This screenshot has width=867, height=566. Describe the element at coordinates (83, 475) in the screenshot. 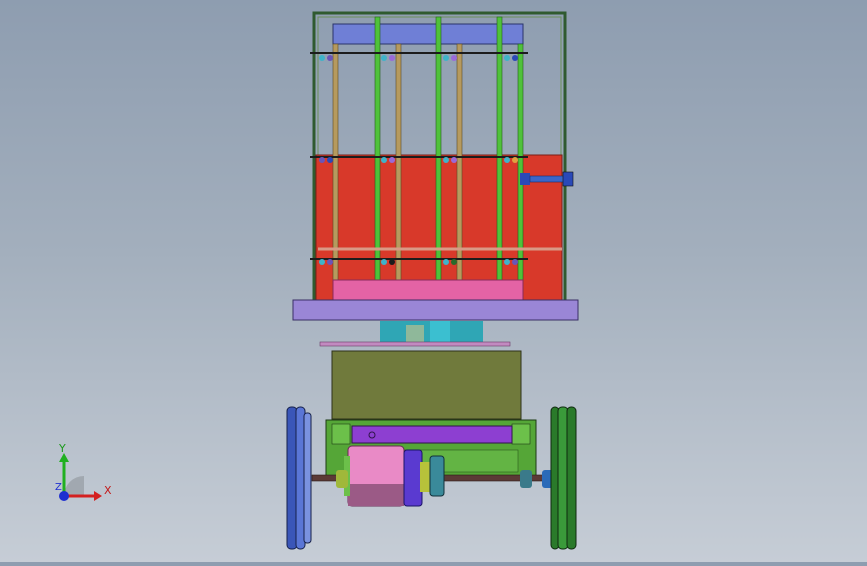

I see `coordinate-triad: X Y Z` at that location.